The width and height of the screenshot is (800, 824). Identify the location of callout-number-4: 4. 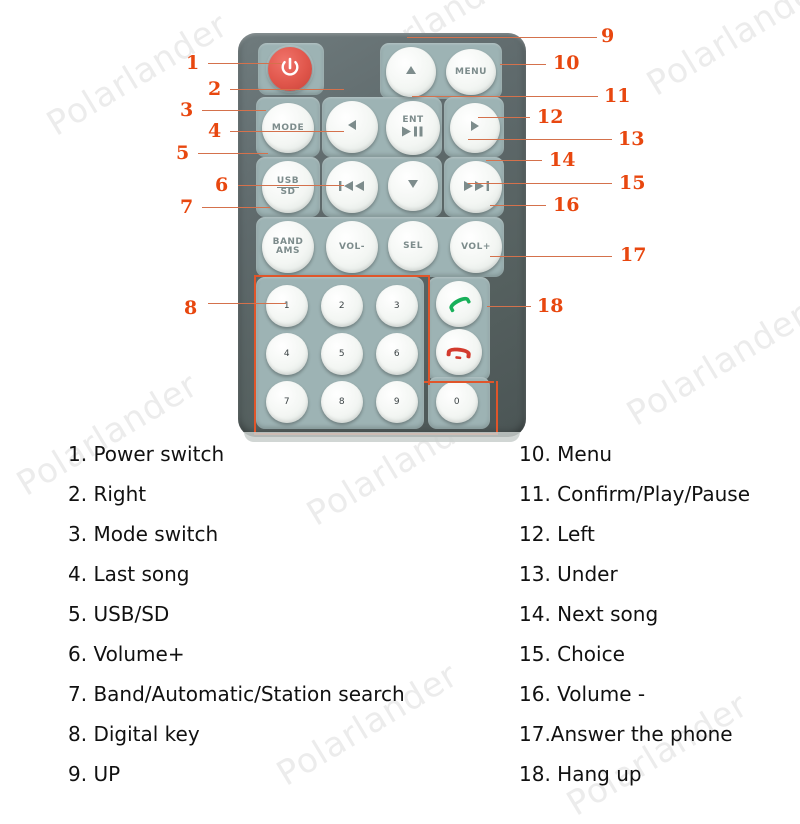
(215, 131).